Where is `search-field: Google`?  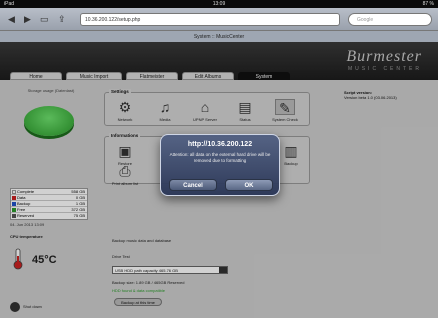
search-field: Google is located at coordinates (390, 19).